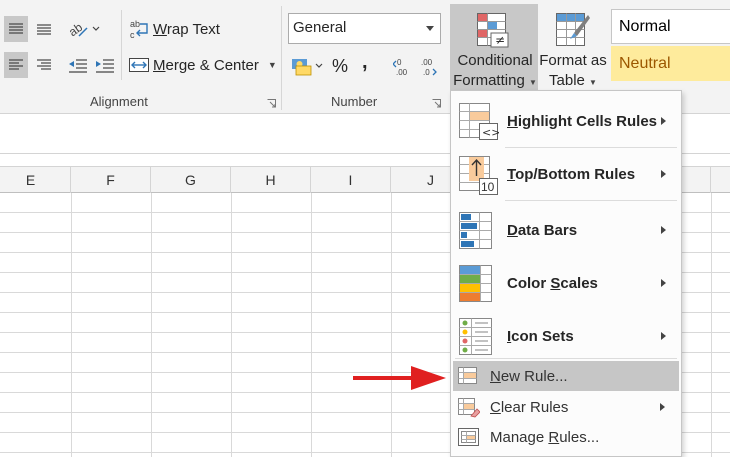 The image size is (730, 457). I want to click on align-top-icon, so click(16, 28).